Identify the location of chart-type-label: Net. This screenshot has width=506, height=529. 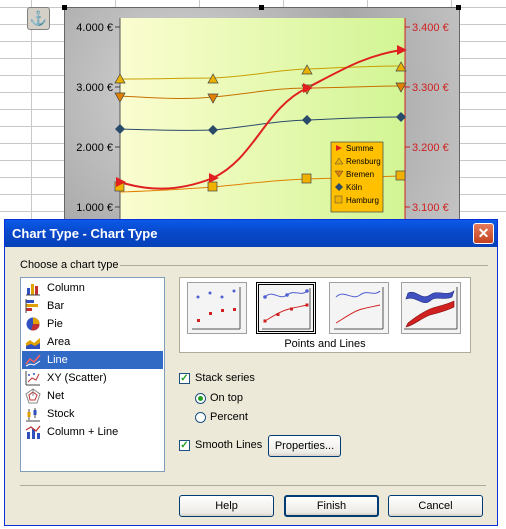
(56, 396).